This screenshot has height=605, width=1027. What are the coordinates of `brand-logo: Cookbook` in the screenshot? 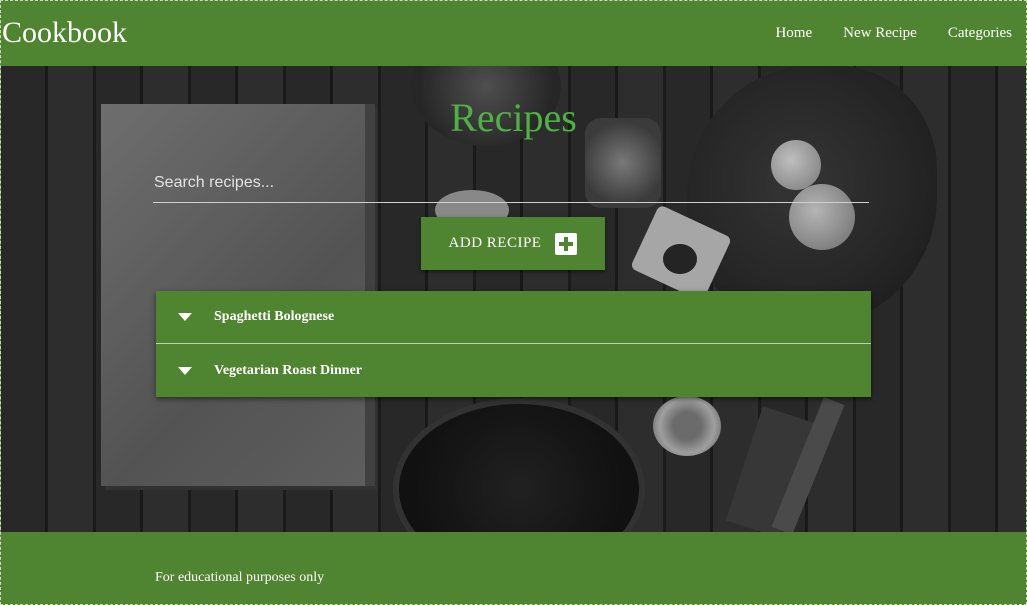 It's located at (64, 33).